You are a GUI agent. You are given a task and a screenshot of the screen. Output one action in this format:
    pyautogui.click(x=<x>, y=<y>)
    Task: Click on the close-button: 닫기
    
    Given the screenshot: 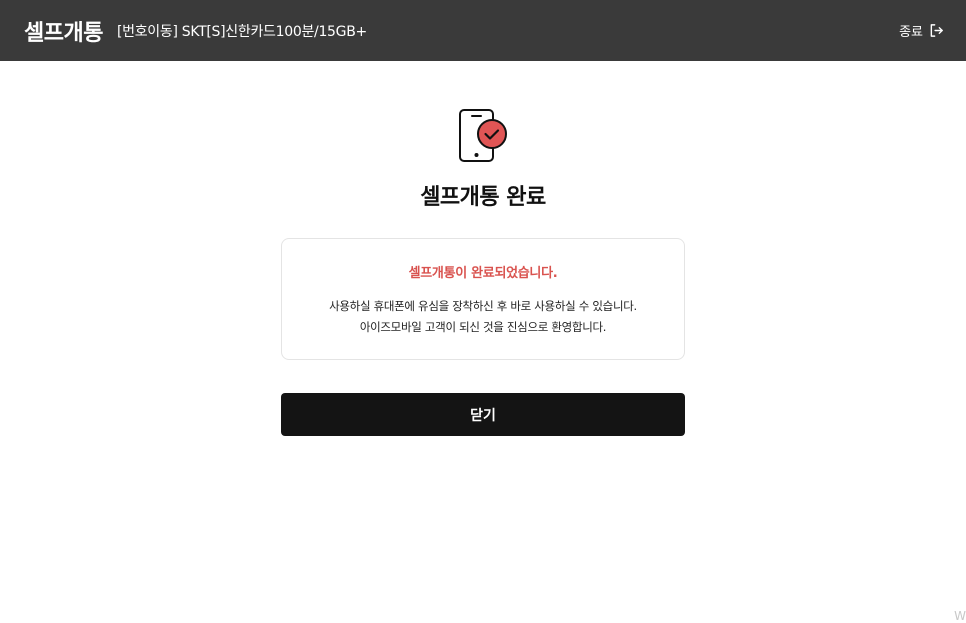 What is the action you would take?
    pyautogui.click(x=483, y=414)
    